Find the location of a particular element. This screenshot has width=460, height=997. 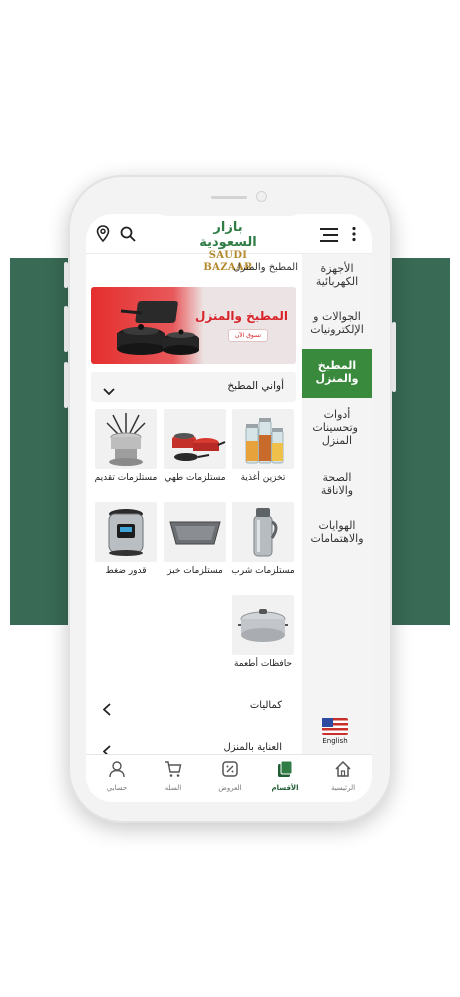

sidebar-item-electrical-appliances: الأجهزة الكهربائية is located at coordinates (337, 275).